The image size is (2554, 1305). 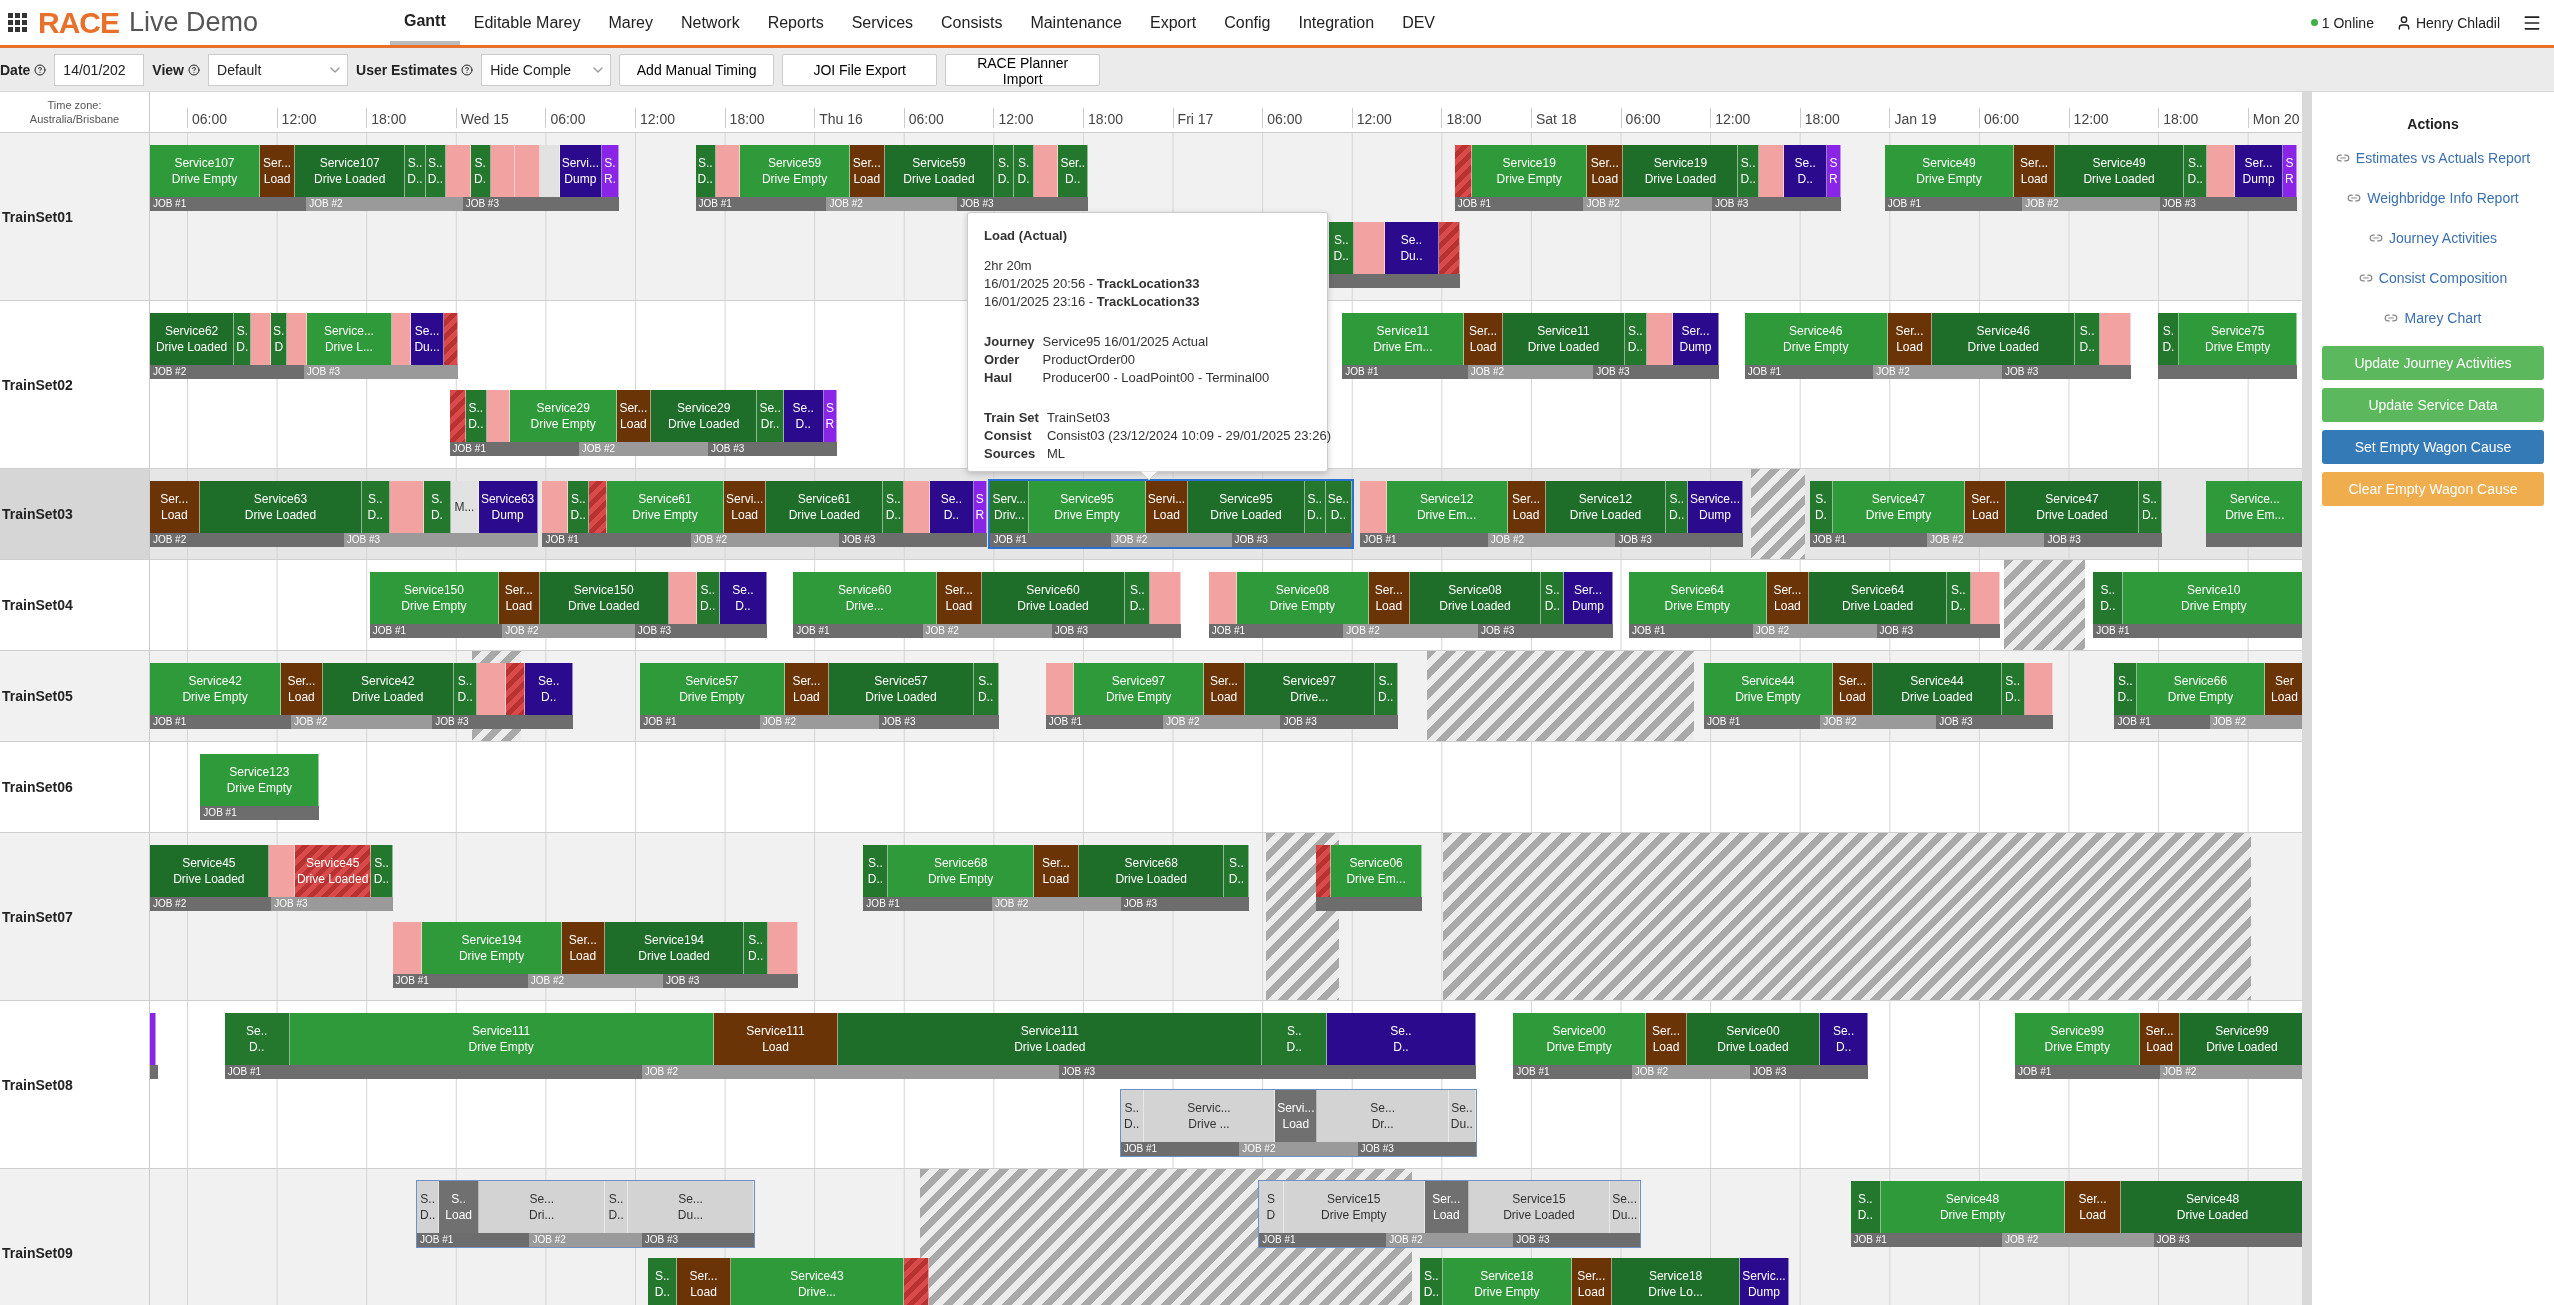 What do you see at coordinates (2457, 22) in the screenshot?
I see `user-name: Henry Chladil` at bounding box center [2457, 22].